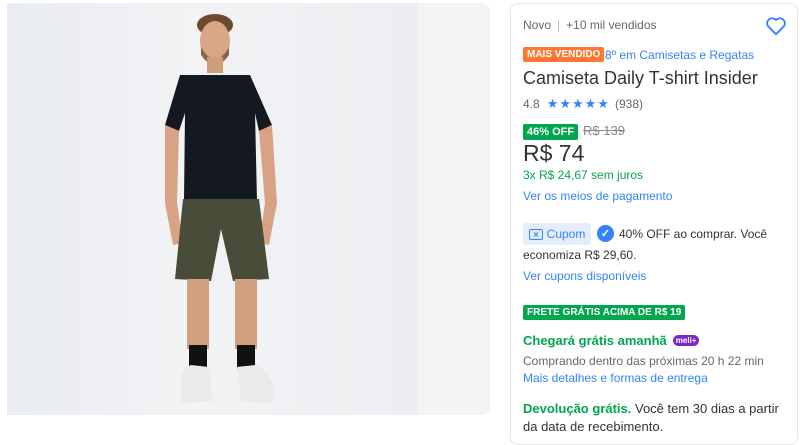 This screenshot has width=800, height=445. I want to click on heart-icon, so click(776, 26).